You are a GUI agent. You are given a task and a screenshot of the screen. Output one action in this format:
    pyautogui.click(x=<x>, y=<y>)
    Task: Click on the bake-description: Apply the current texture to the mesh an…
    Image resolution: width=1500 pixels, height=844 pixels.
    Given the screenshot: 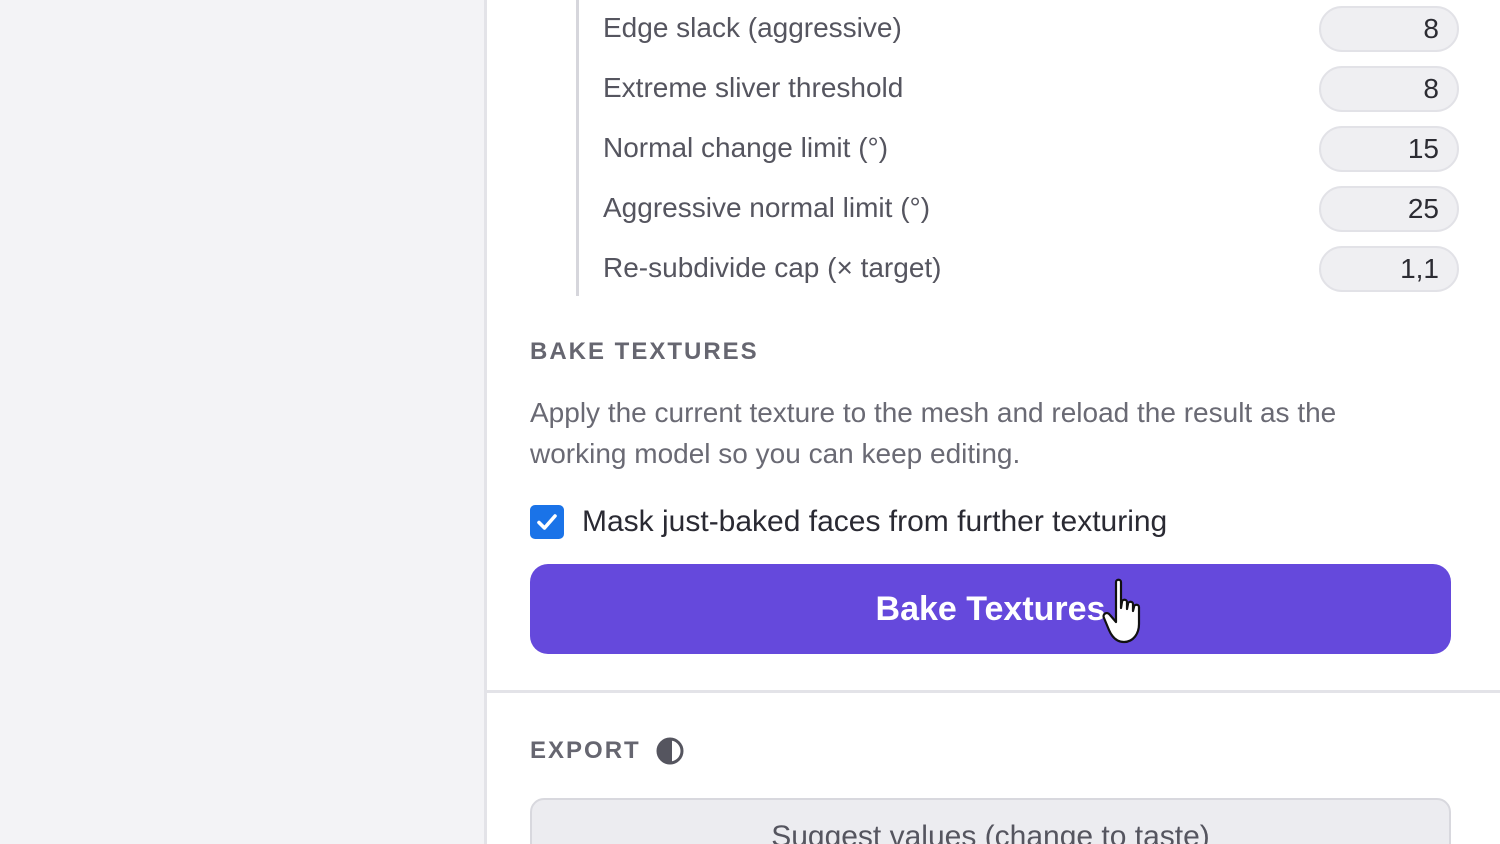 What is the action you would take?
    pyautogui.click(x=933, y=433)
    